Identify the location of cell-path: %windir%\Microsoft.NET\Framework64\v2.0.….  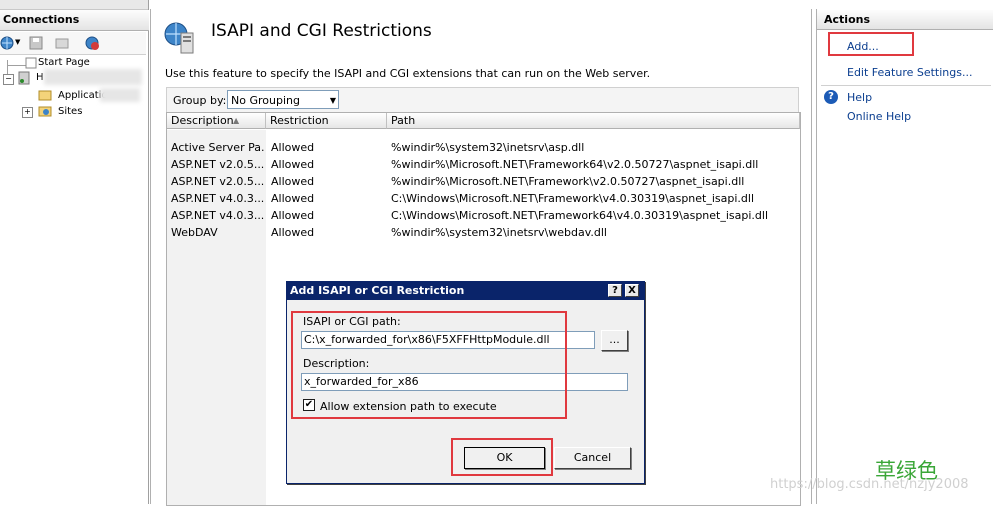
(575, 164).